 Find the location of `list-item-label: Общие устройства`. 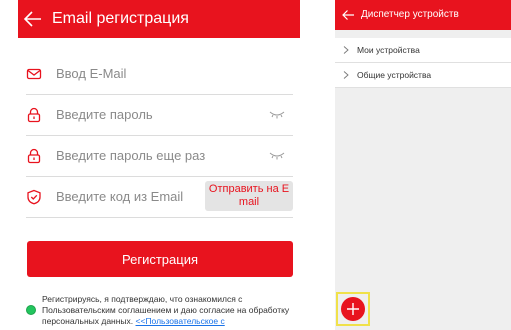

list-item-label: Общие устройства is located at coordinates (394, 75).